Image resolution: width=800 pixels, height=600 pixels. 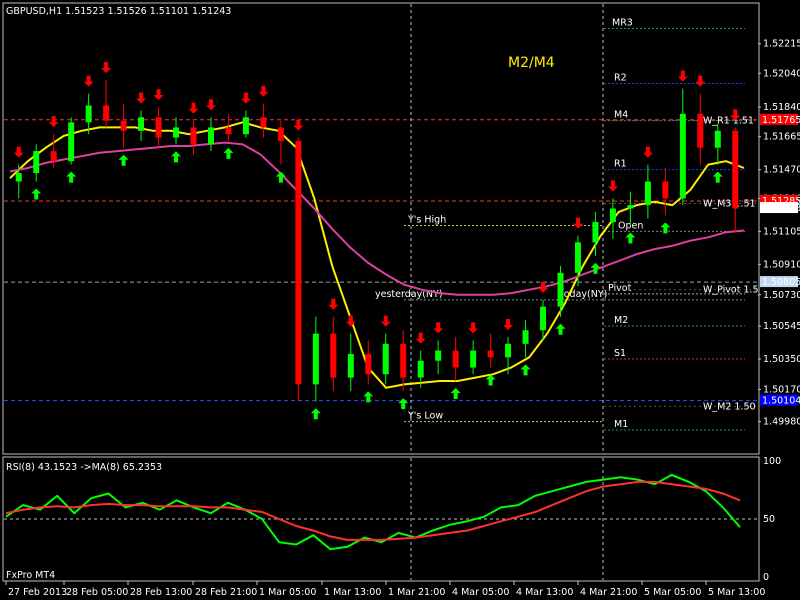 I want to click on price-tick-label: 1.52215, so click(x=781, y=44).